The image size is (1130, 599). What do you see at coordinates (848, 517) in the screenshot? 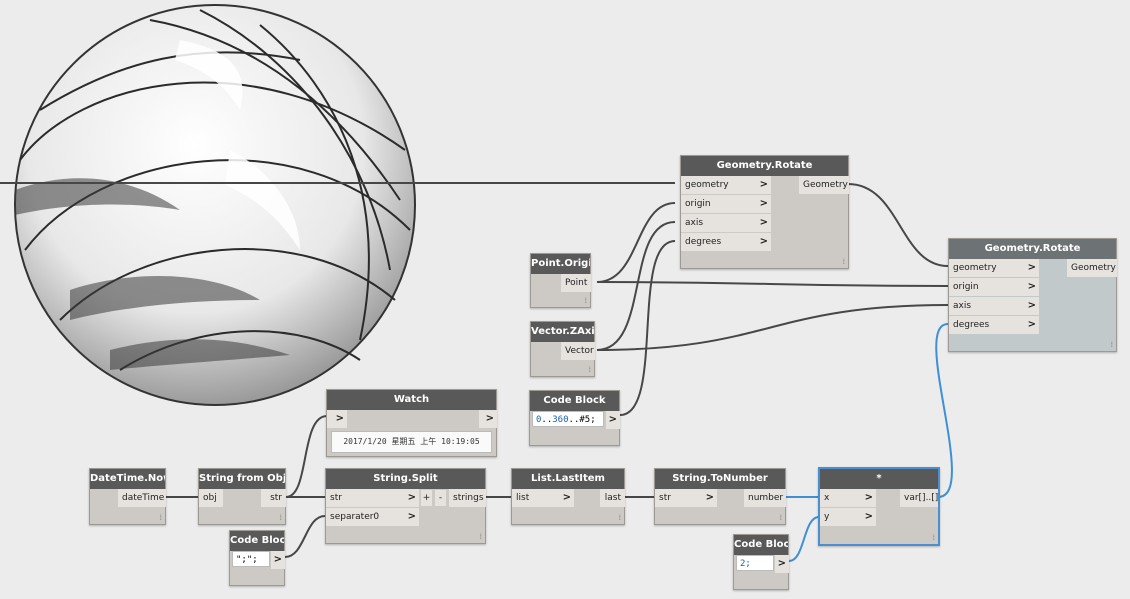
I see `input-port-y: y >` at bounding box center [848, 517].